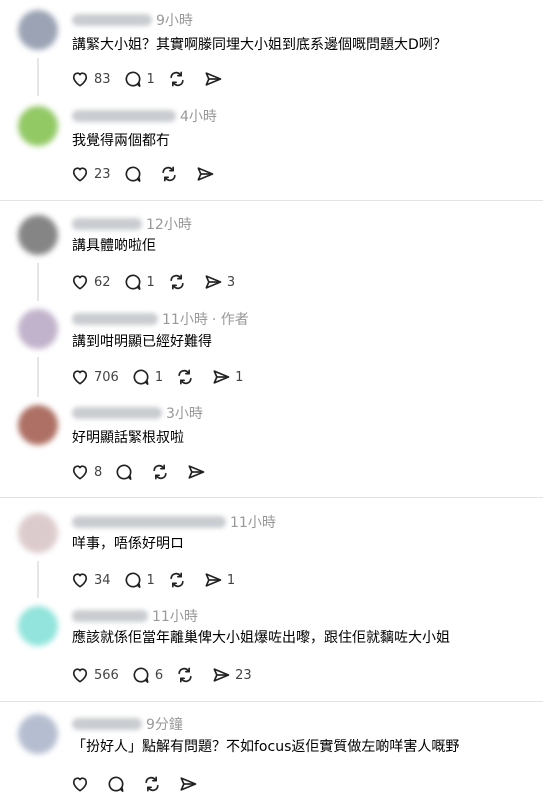 The image size is (543, 808). Describe the element at coordinates (271, 251) in the screenshot. I see `comment-item: 12小時 講具體啲啦佢 62 1 3` at that location.